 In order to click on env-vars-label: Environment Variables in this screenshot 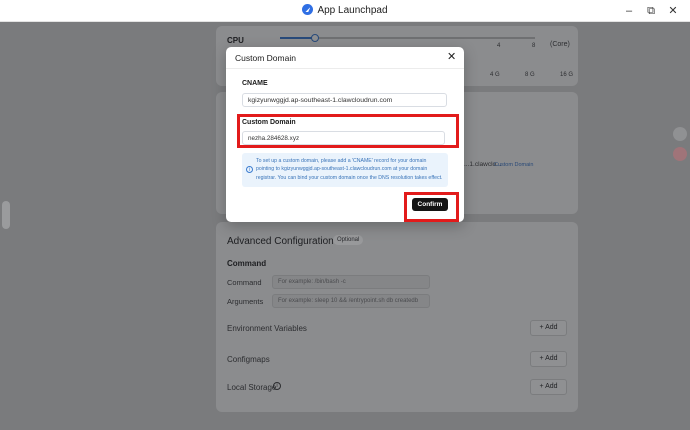, I will do `click(267, 328)`.